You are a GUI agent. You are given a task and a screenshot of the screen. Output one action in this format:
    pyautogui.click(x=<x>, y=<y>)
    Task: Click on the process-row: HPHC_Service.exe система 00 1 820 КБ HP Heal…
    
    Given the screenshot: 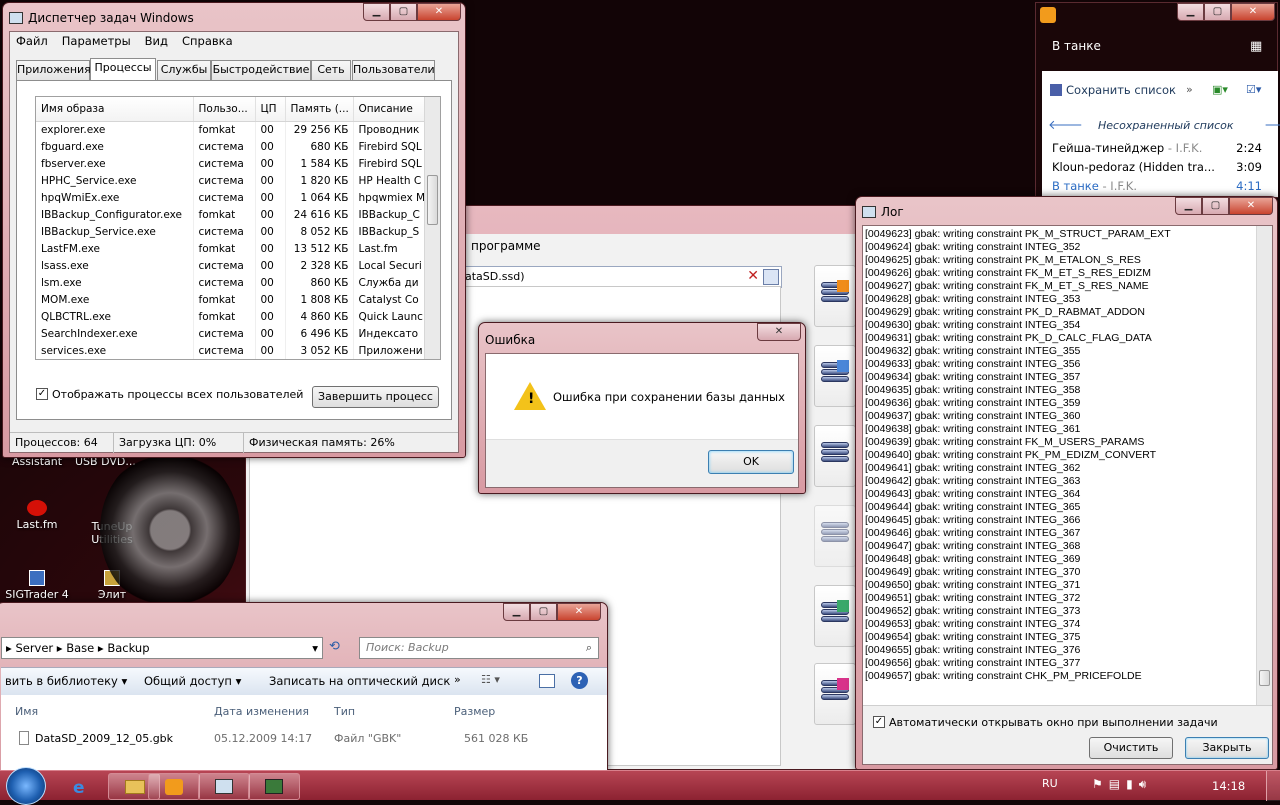 What is the action you would take?
    pyautogui.click(x=230, y=180)
    